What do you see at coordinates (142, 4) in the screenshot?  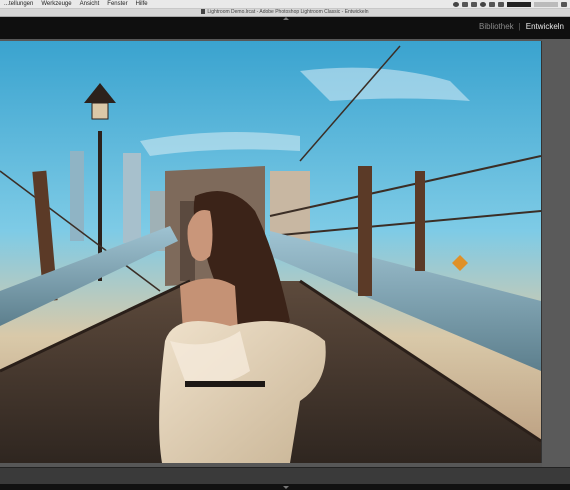 I see `menu-help: Hilfe` at bounding box center [142, 4].